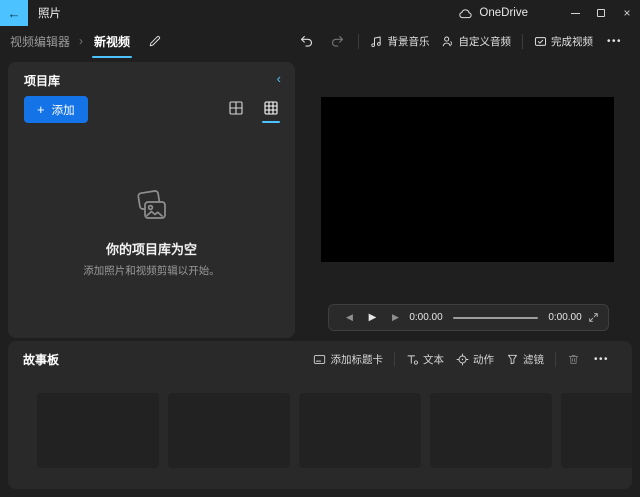 The height and width of the screenshot is (497, 640). I want to click on minimize-icon, so click(575, 13).